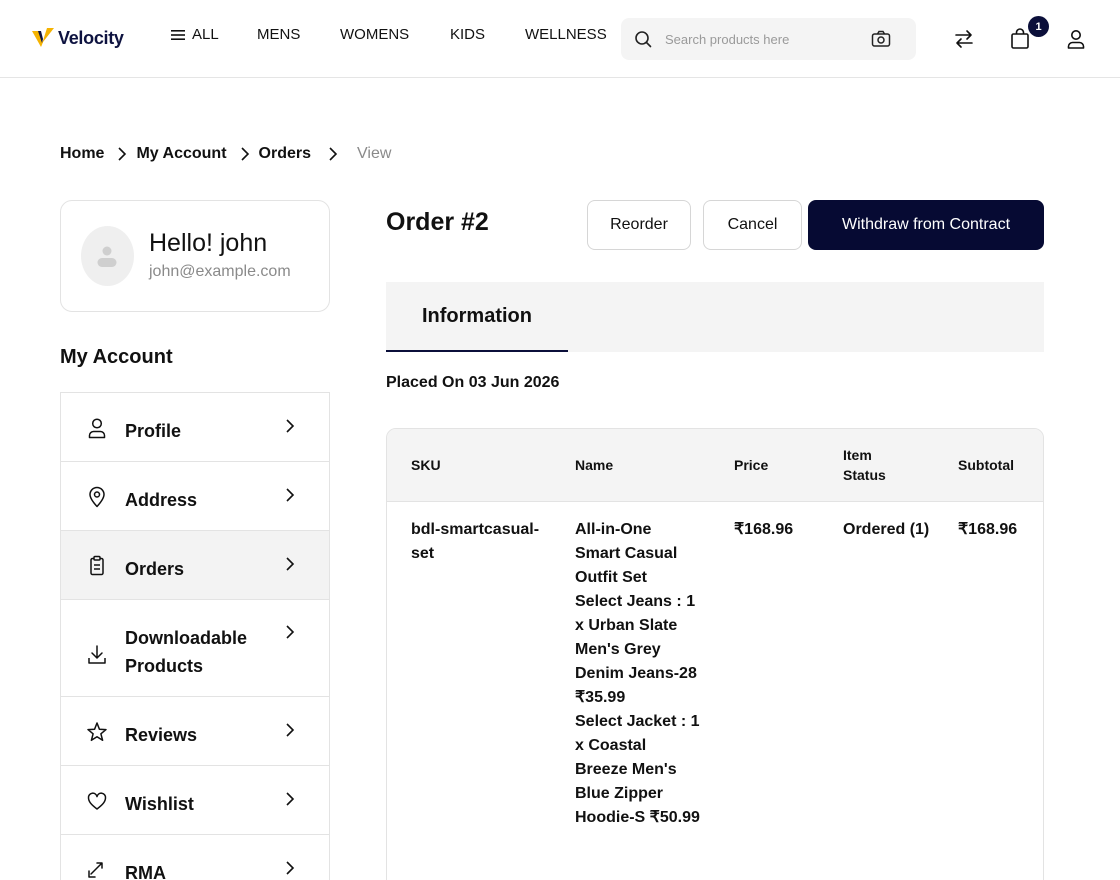 The width and height of the screenshot is (1120, 880). What do you see at coordinates (475, 541) in the screenshot?
I see `cell-sku: bdl-smartcasual-set` at bounding box center [475, 541].